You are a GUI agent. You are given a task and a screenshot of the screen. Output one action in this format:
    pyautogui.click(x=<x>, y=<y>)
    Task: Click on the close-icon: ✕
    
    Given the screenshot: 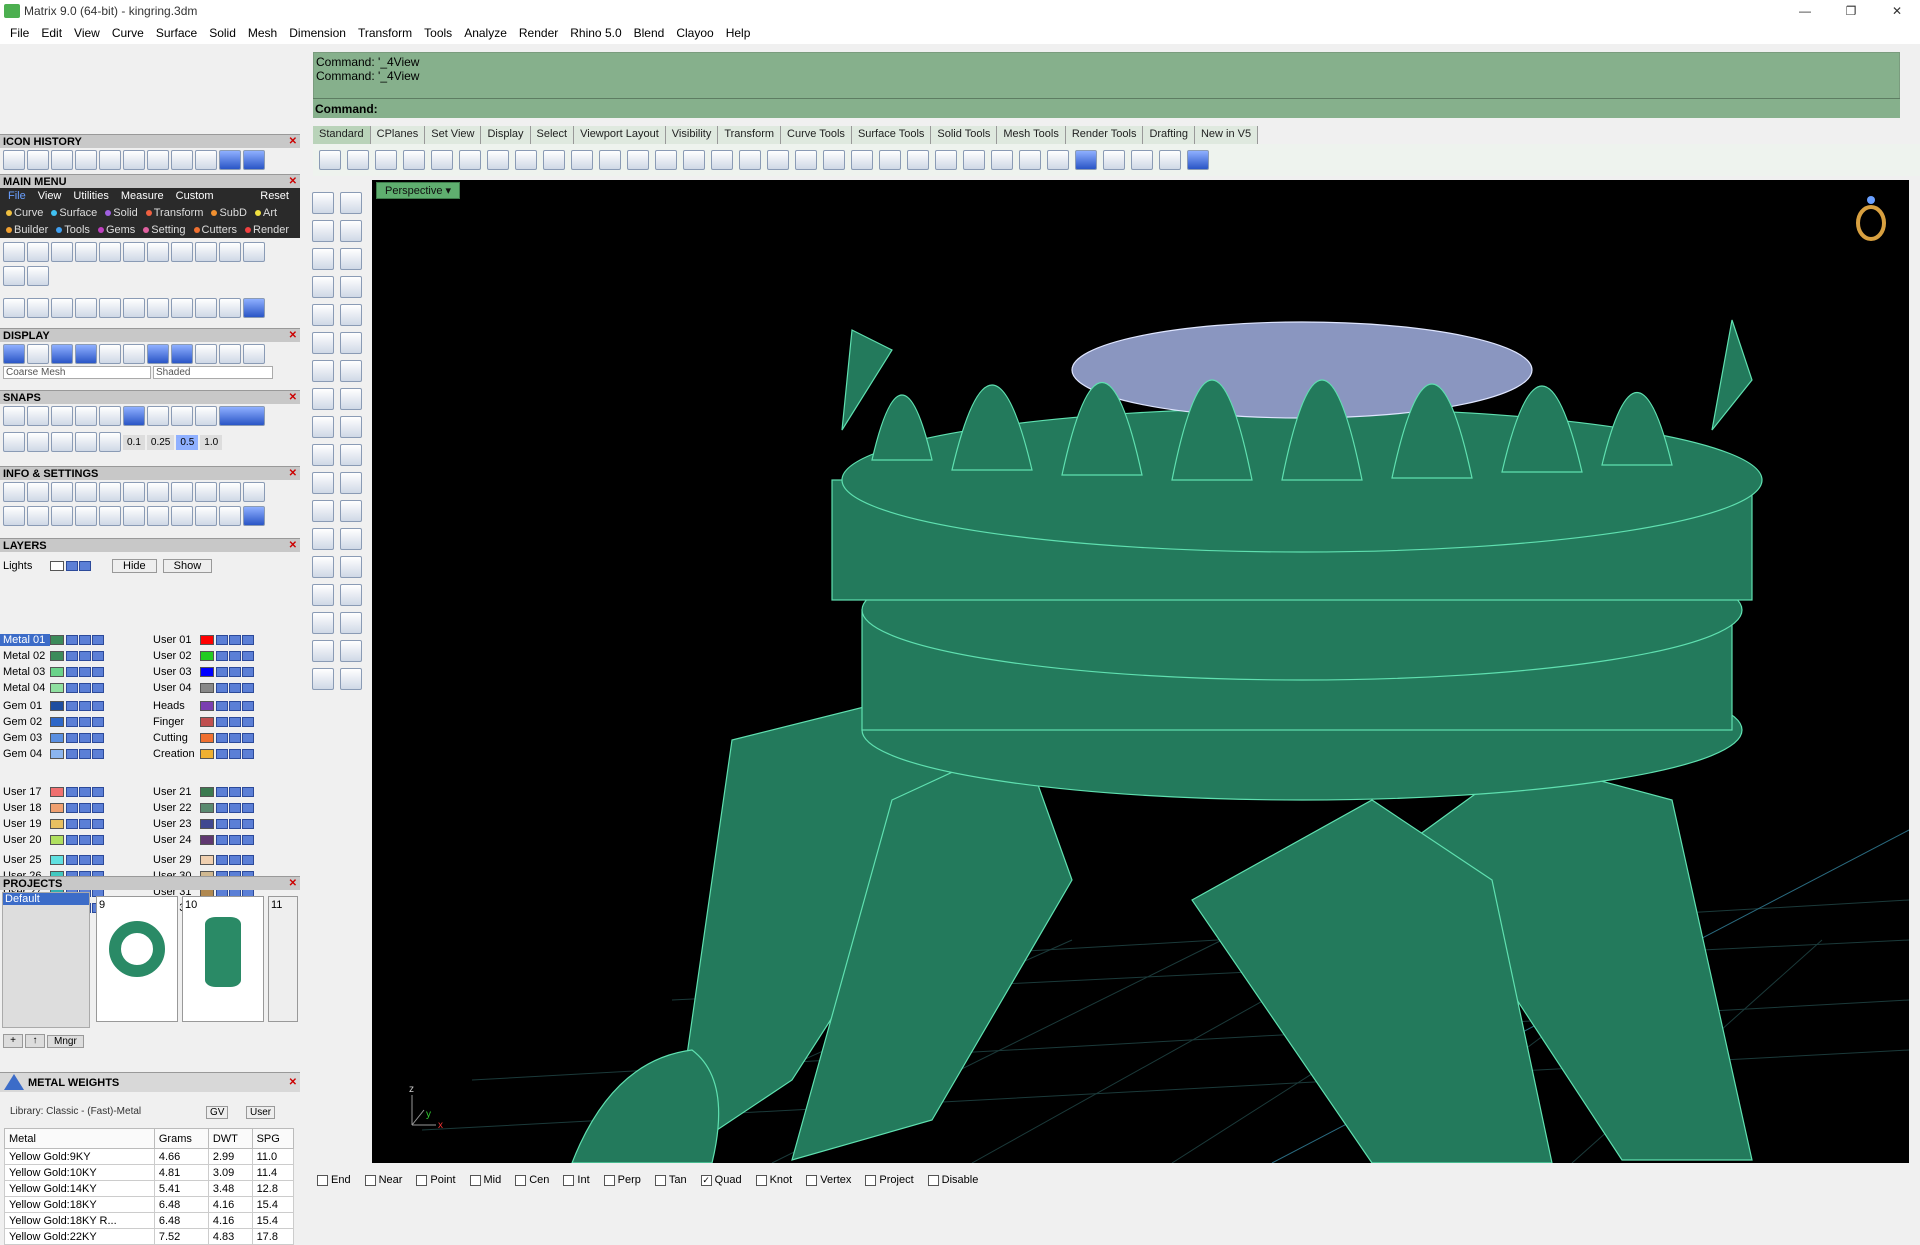 What is the action you would take?
    pyautogui.click(x=293, y=884)
    